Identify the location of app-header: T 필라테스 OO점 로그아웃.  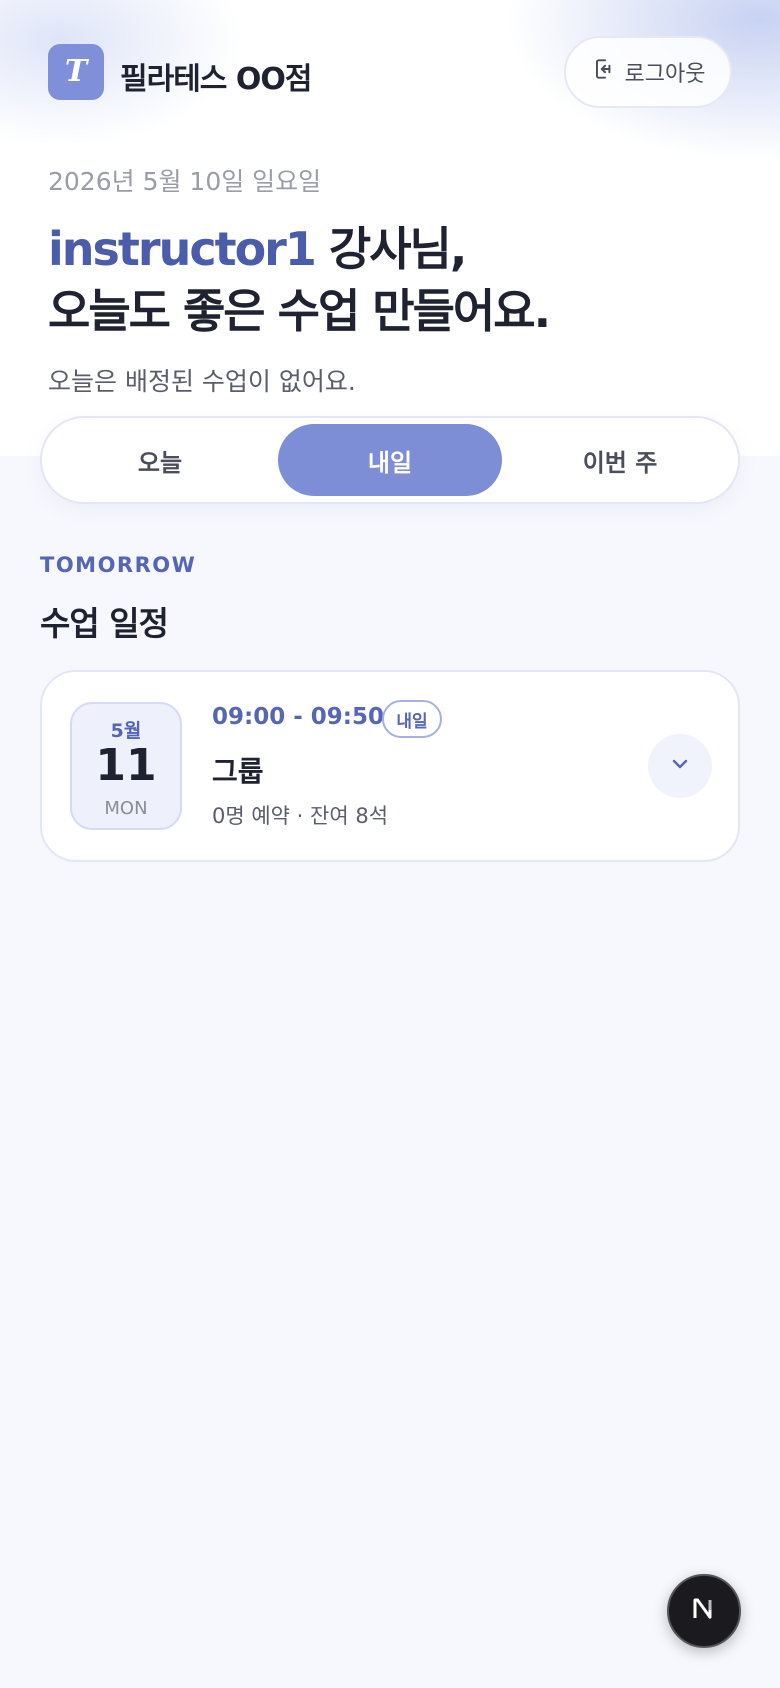
(390, 72).